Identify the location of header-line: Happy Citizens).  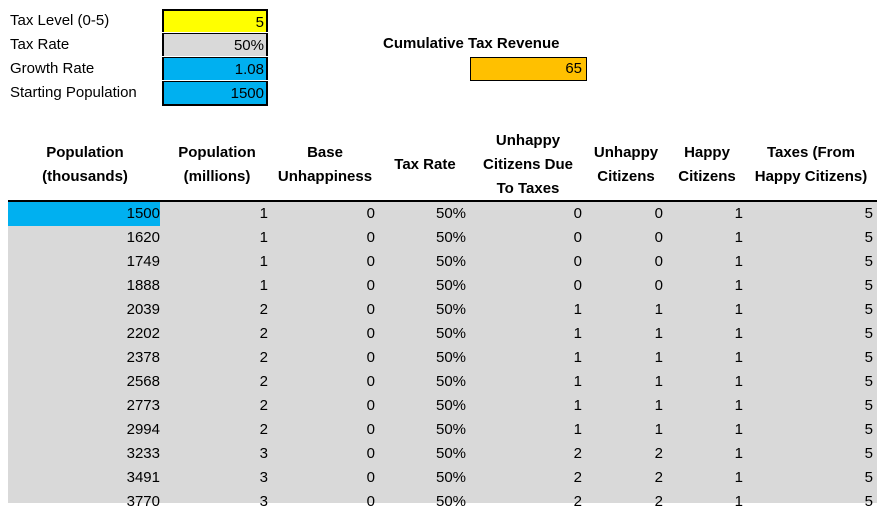
(811, 176).